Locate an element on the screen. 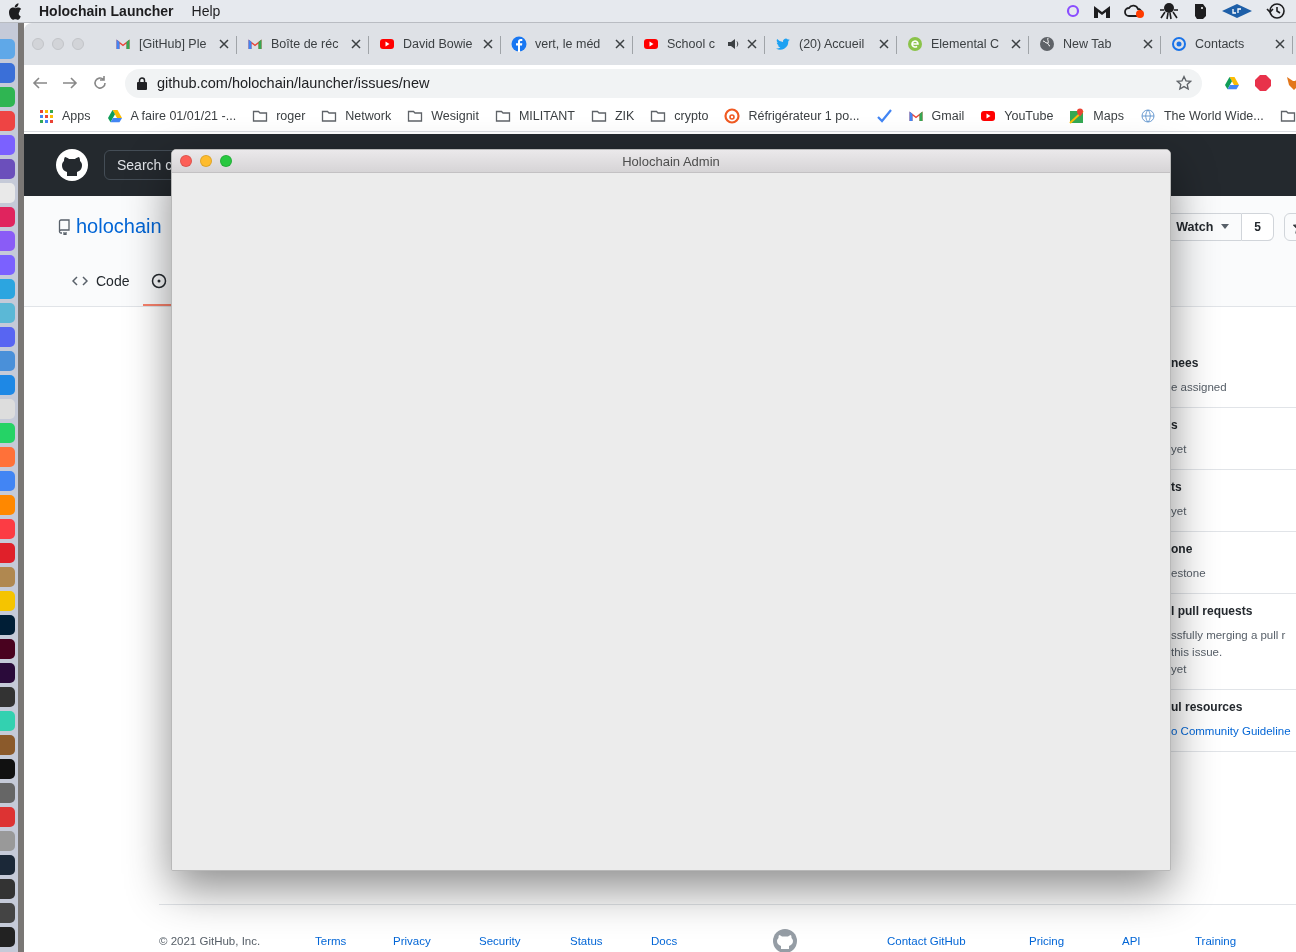 This screenshot has width=1296, height=952. map-pin-icon is located at coordinates (1077, 116).